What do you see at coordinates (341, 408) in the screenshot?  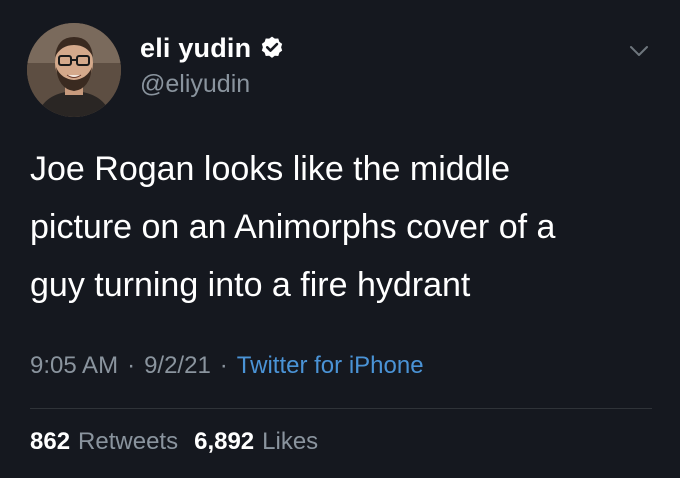 I see `divider` at bounding box center [341, 408].